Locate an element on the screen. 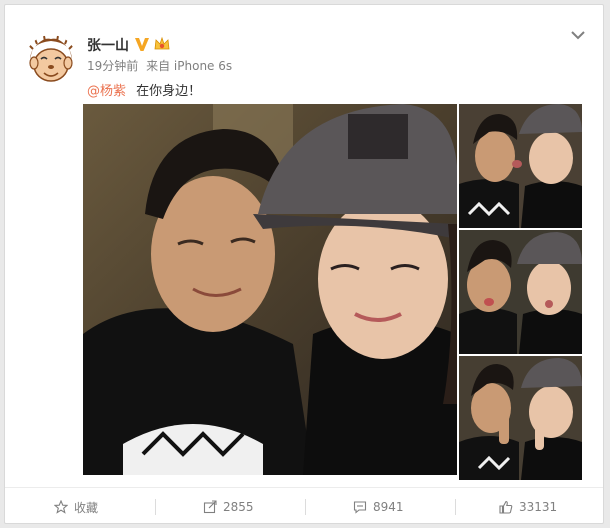 This screenshot has width=610, height=528. post-text: @杨紫 在你身边！ is located at coordinates (144, 89).